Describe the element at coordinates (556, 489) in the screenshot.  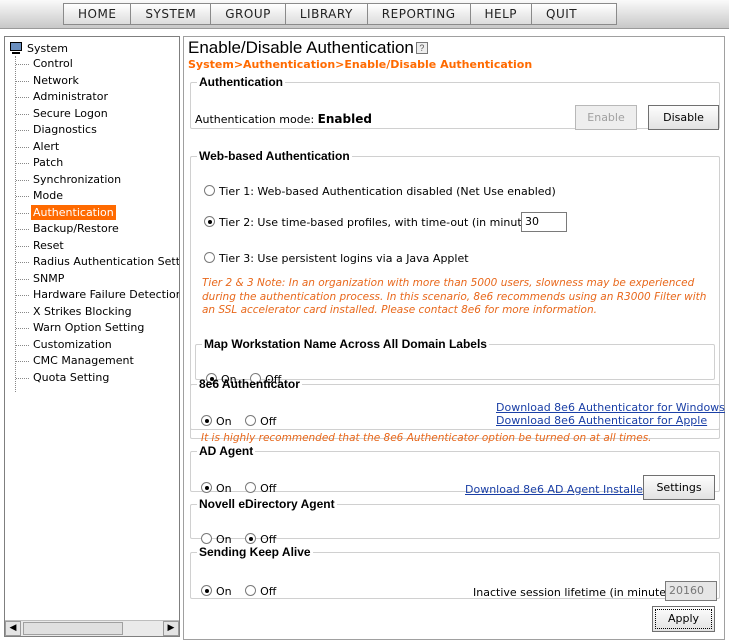
I see `download-ad-agent-link: Download 8e6 AD Agent Installer` at that location.